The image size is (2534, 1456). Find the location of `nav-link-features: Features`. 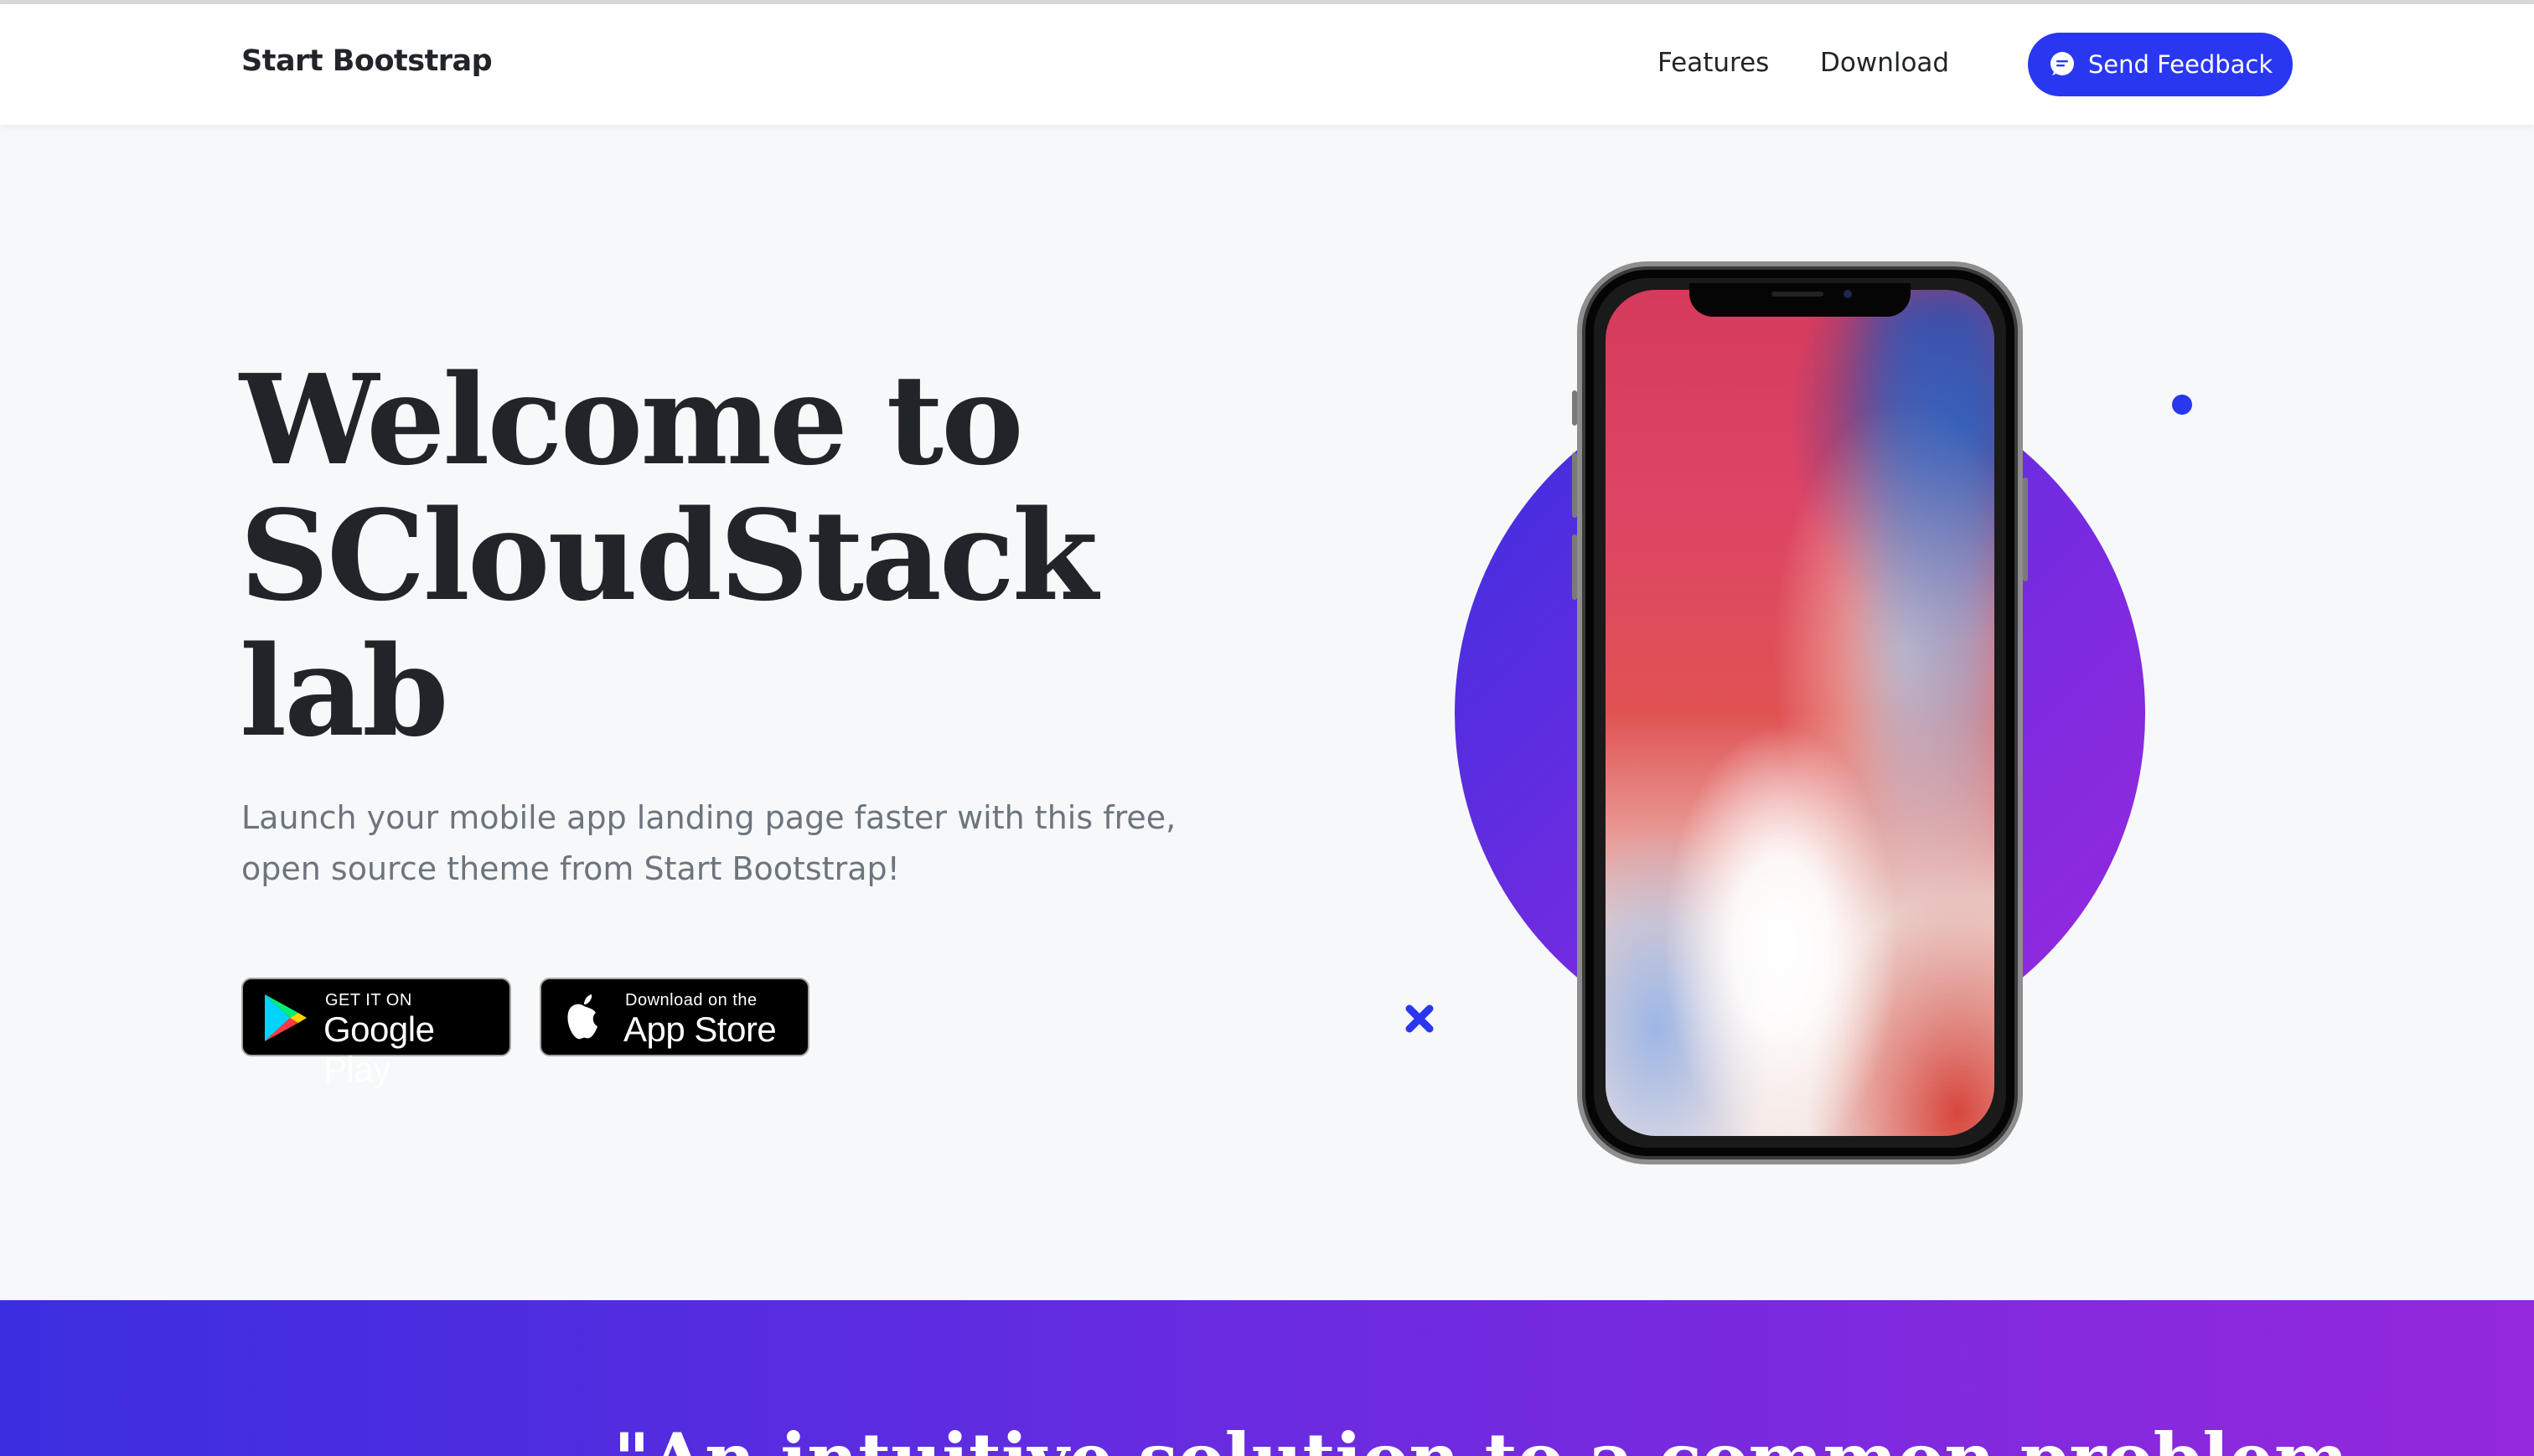

nav-link-features: Features is located at coordinates (1713, 63).